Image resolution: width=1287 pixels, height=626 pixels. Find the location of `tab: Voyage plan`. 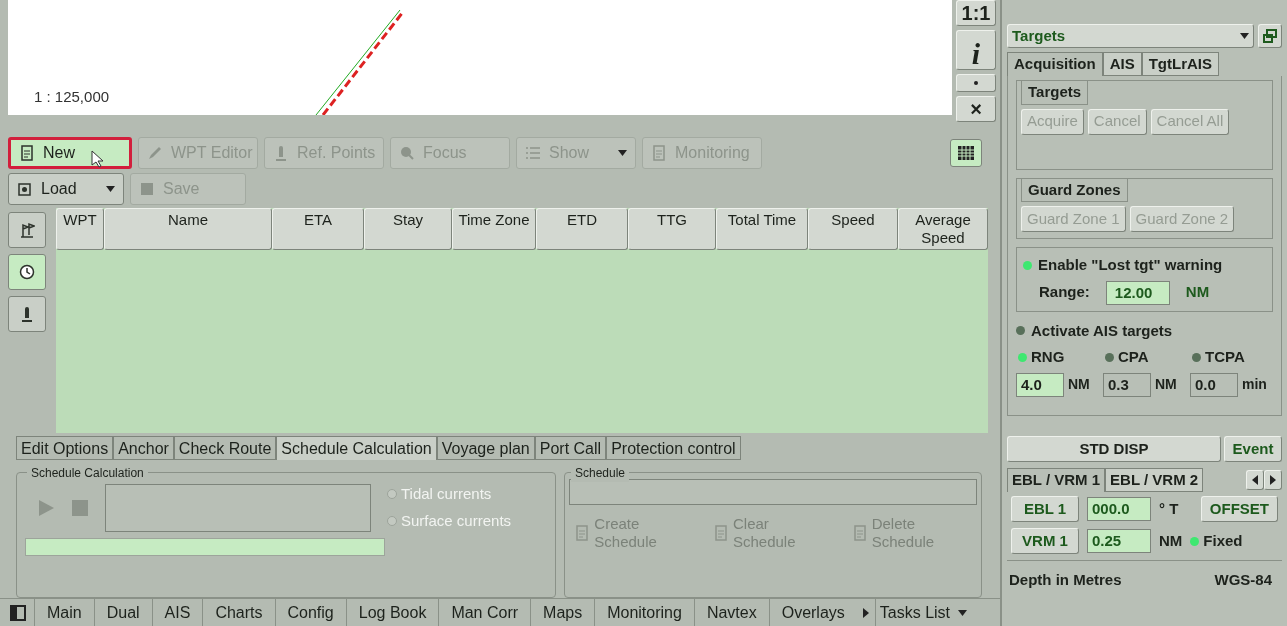

tab: Voyage plan is located at coordinates (485, 448).